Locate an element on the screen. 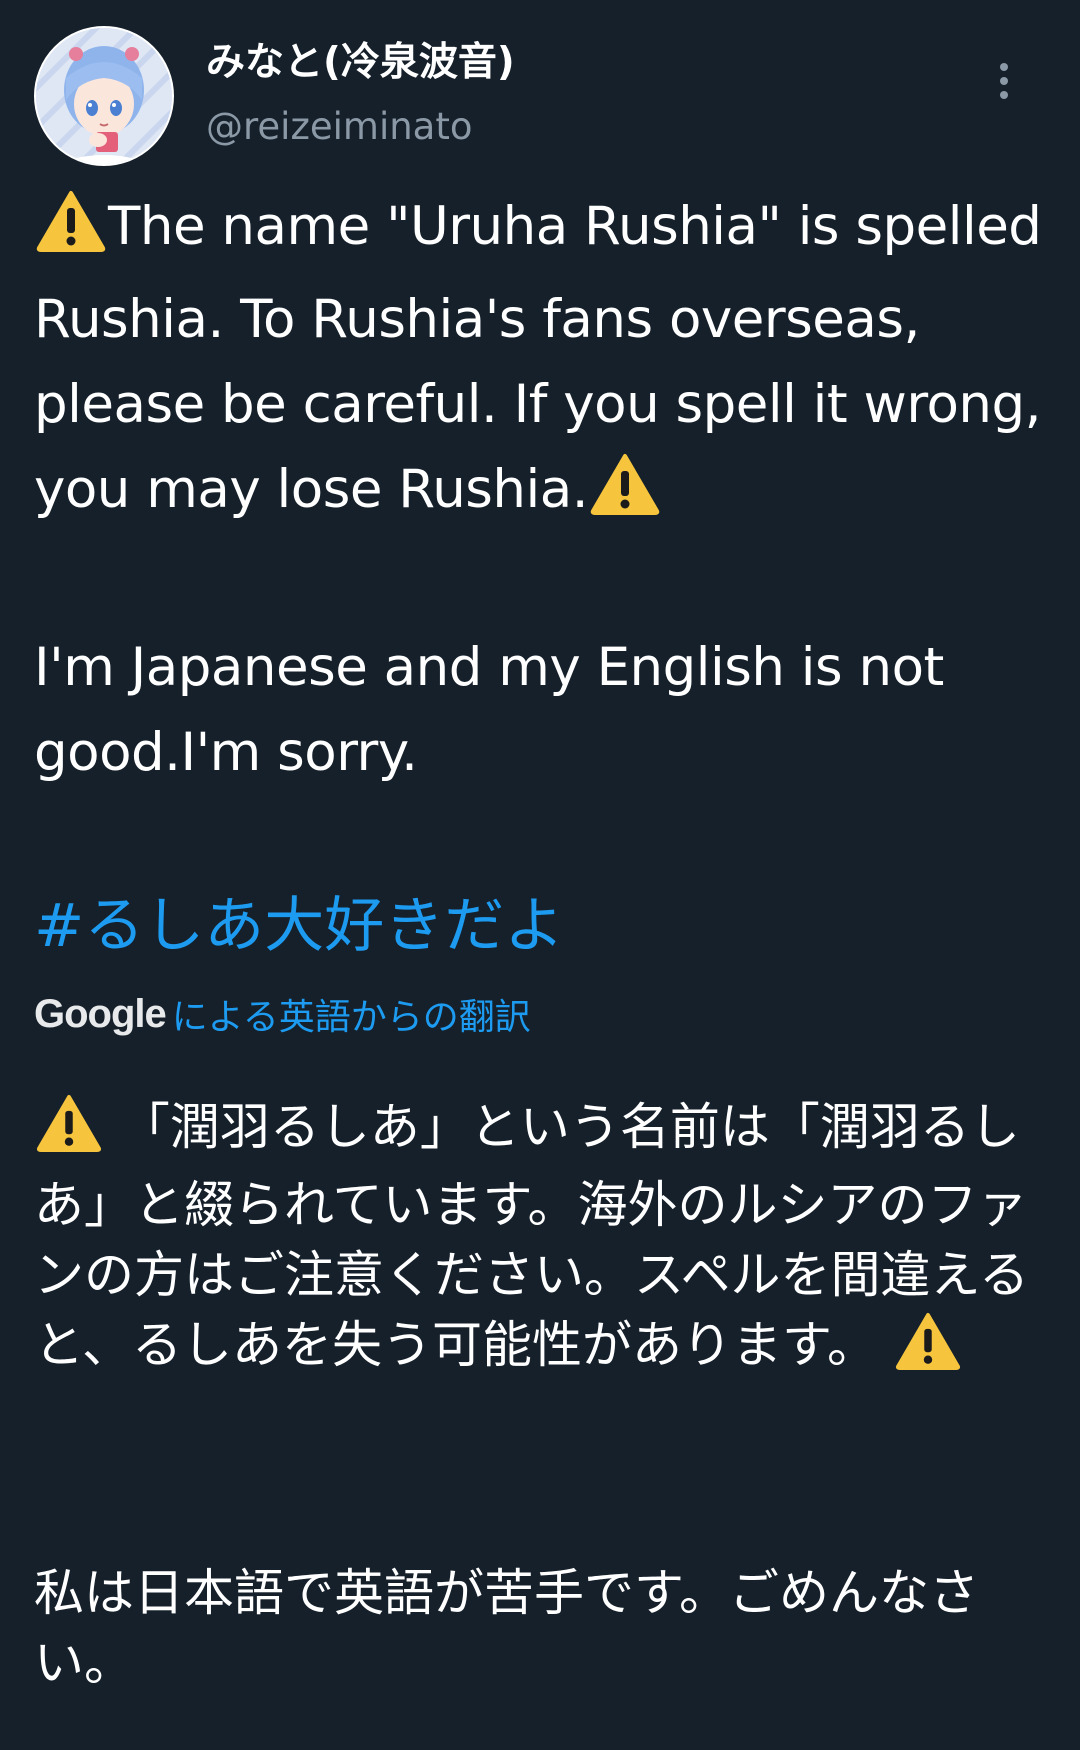 The height and width of the screenshot is (1750, 1080). translated-apology: 私は日本語で英語が苦手です。ごめんなさい。 is located at coordinates (506, 1628).